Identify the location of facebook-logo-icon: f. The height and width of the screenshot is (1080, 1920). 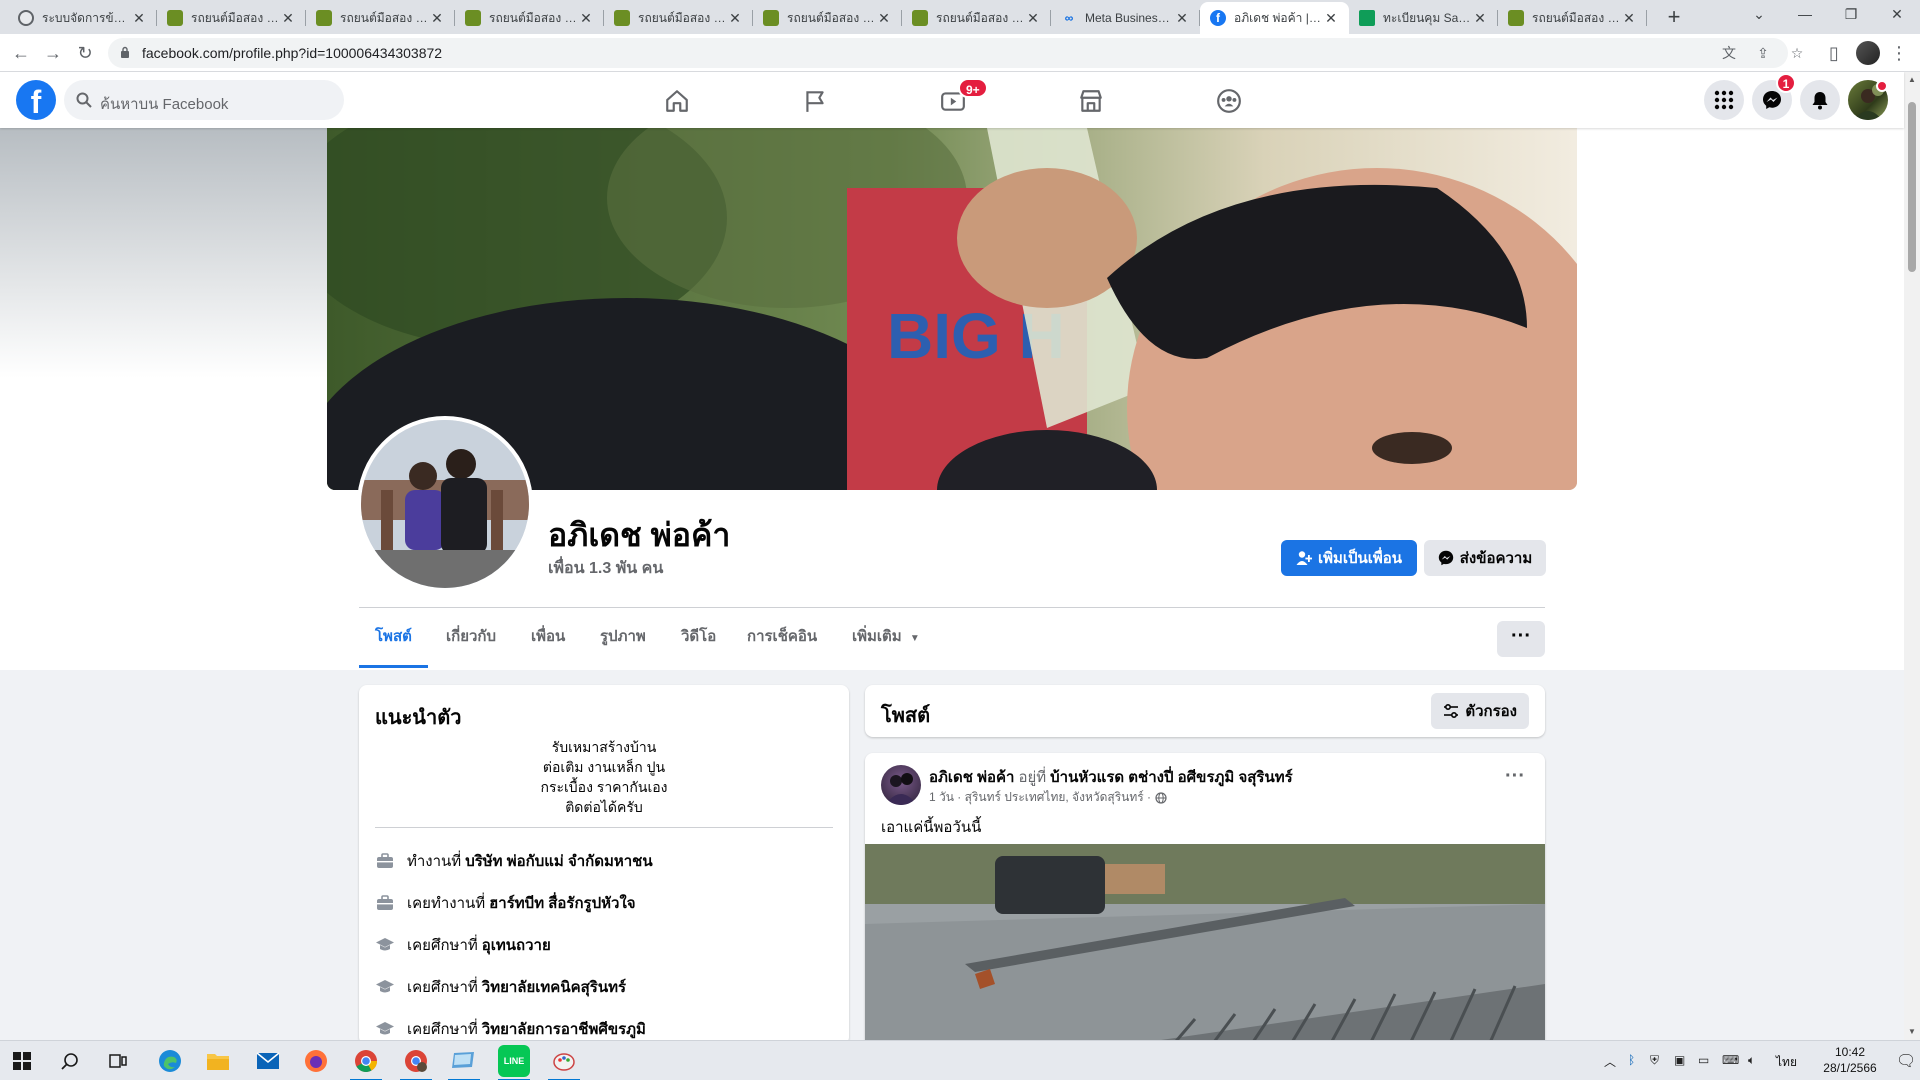
(36, 100).